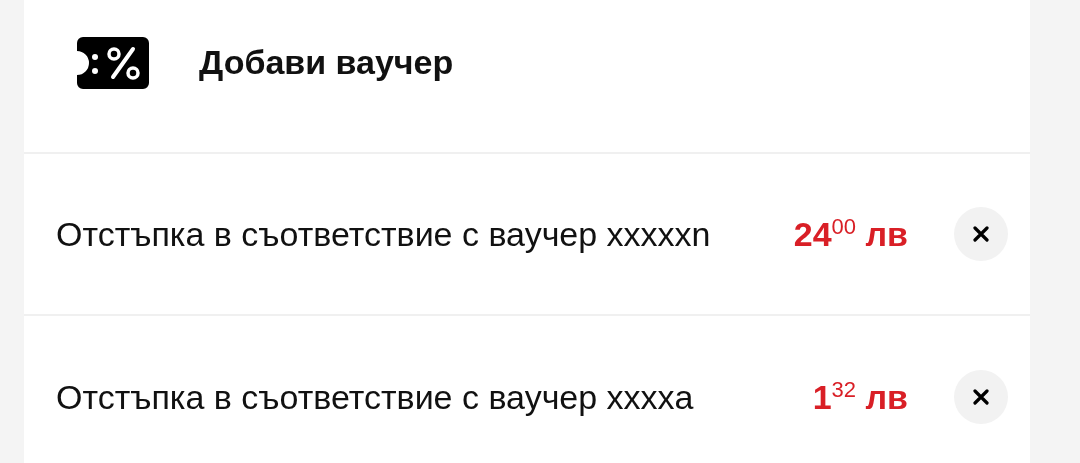 This screenshot has width=1080, height=463. Describe the element at coordinates (850, 234) in the screenshot. I see `discount-amount: 24$^{00}$ лв` at that location.